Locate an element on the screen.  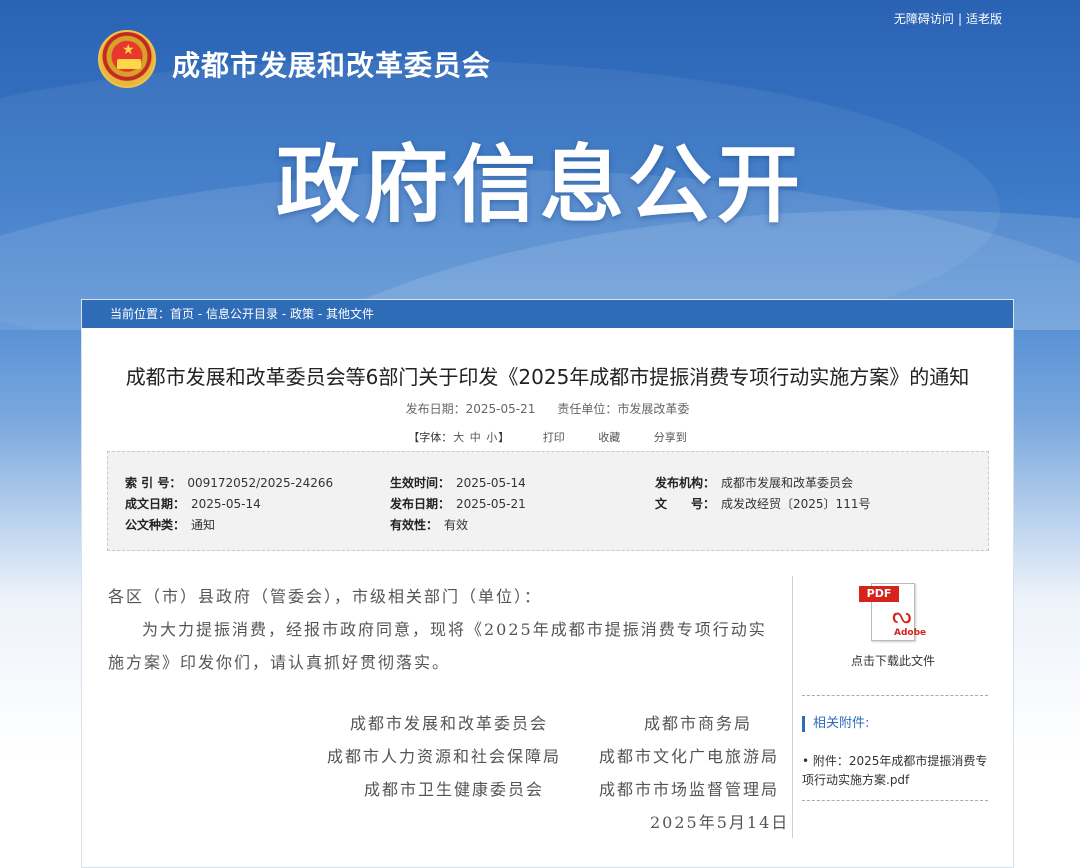
sidebar-divider is located at coordinates (792, 707).